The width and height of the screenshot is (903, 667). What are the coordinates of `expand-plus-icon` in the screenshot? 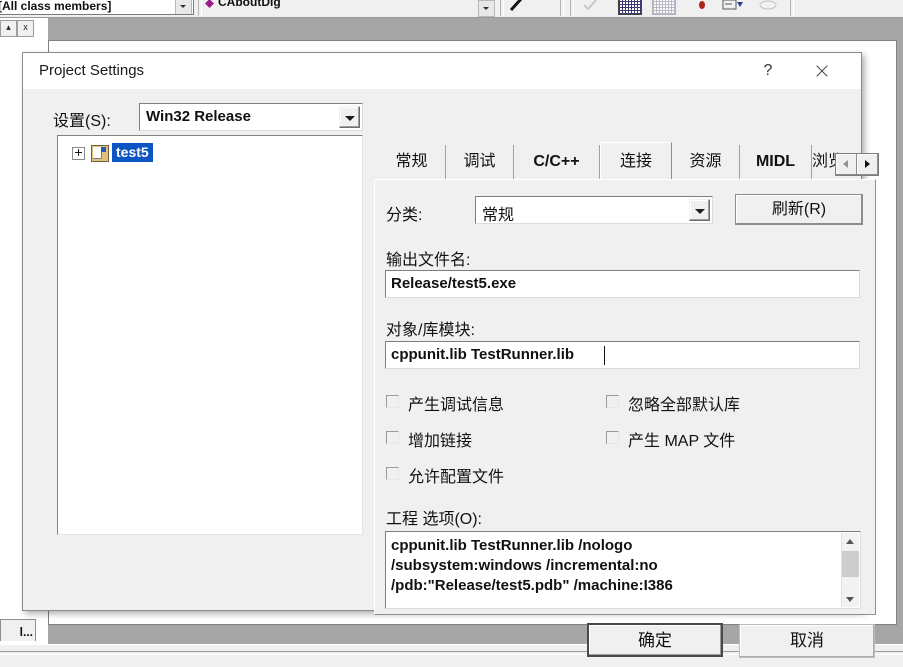 It's located at (78, 153).